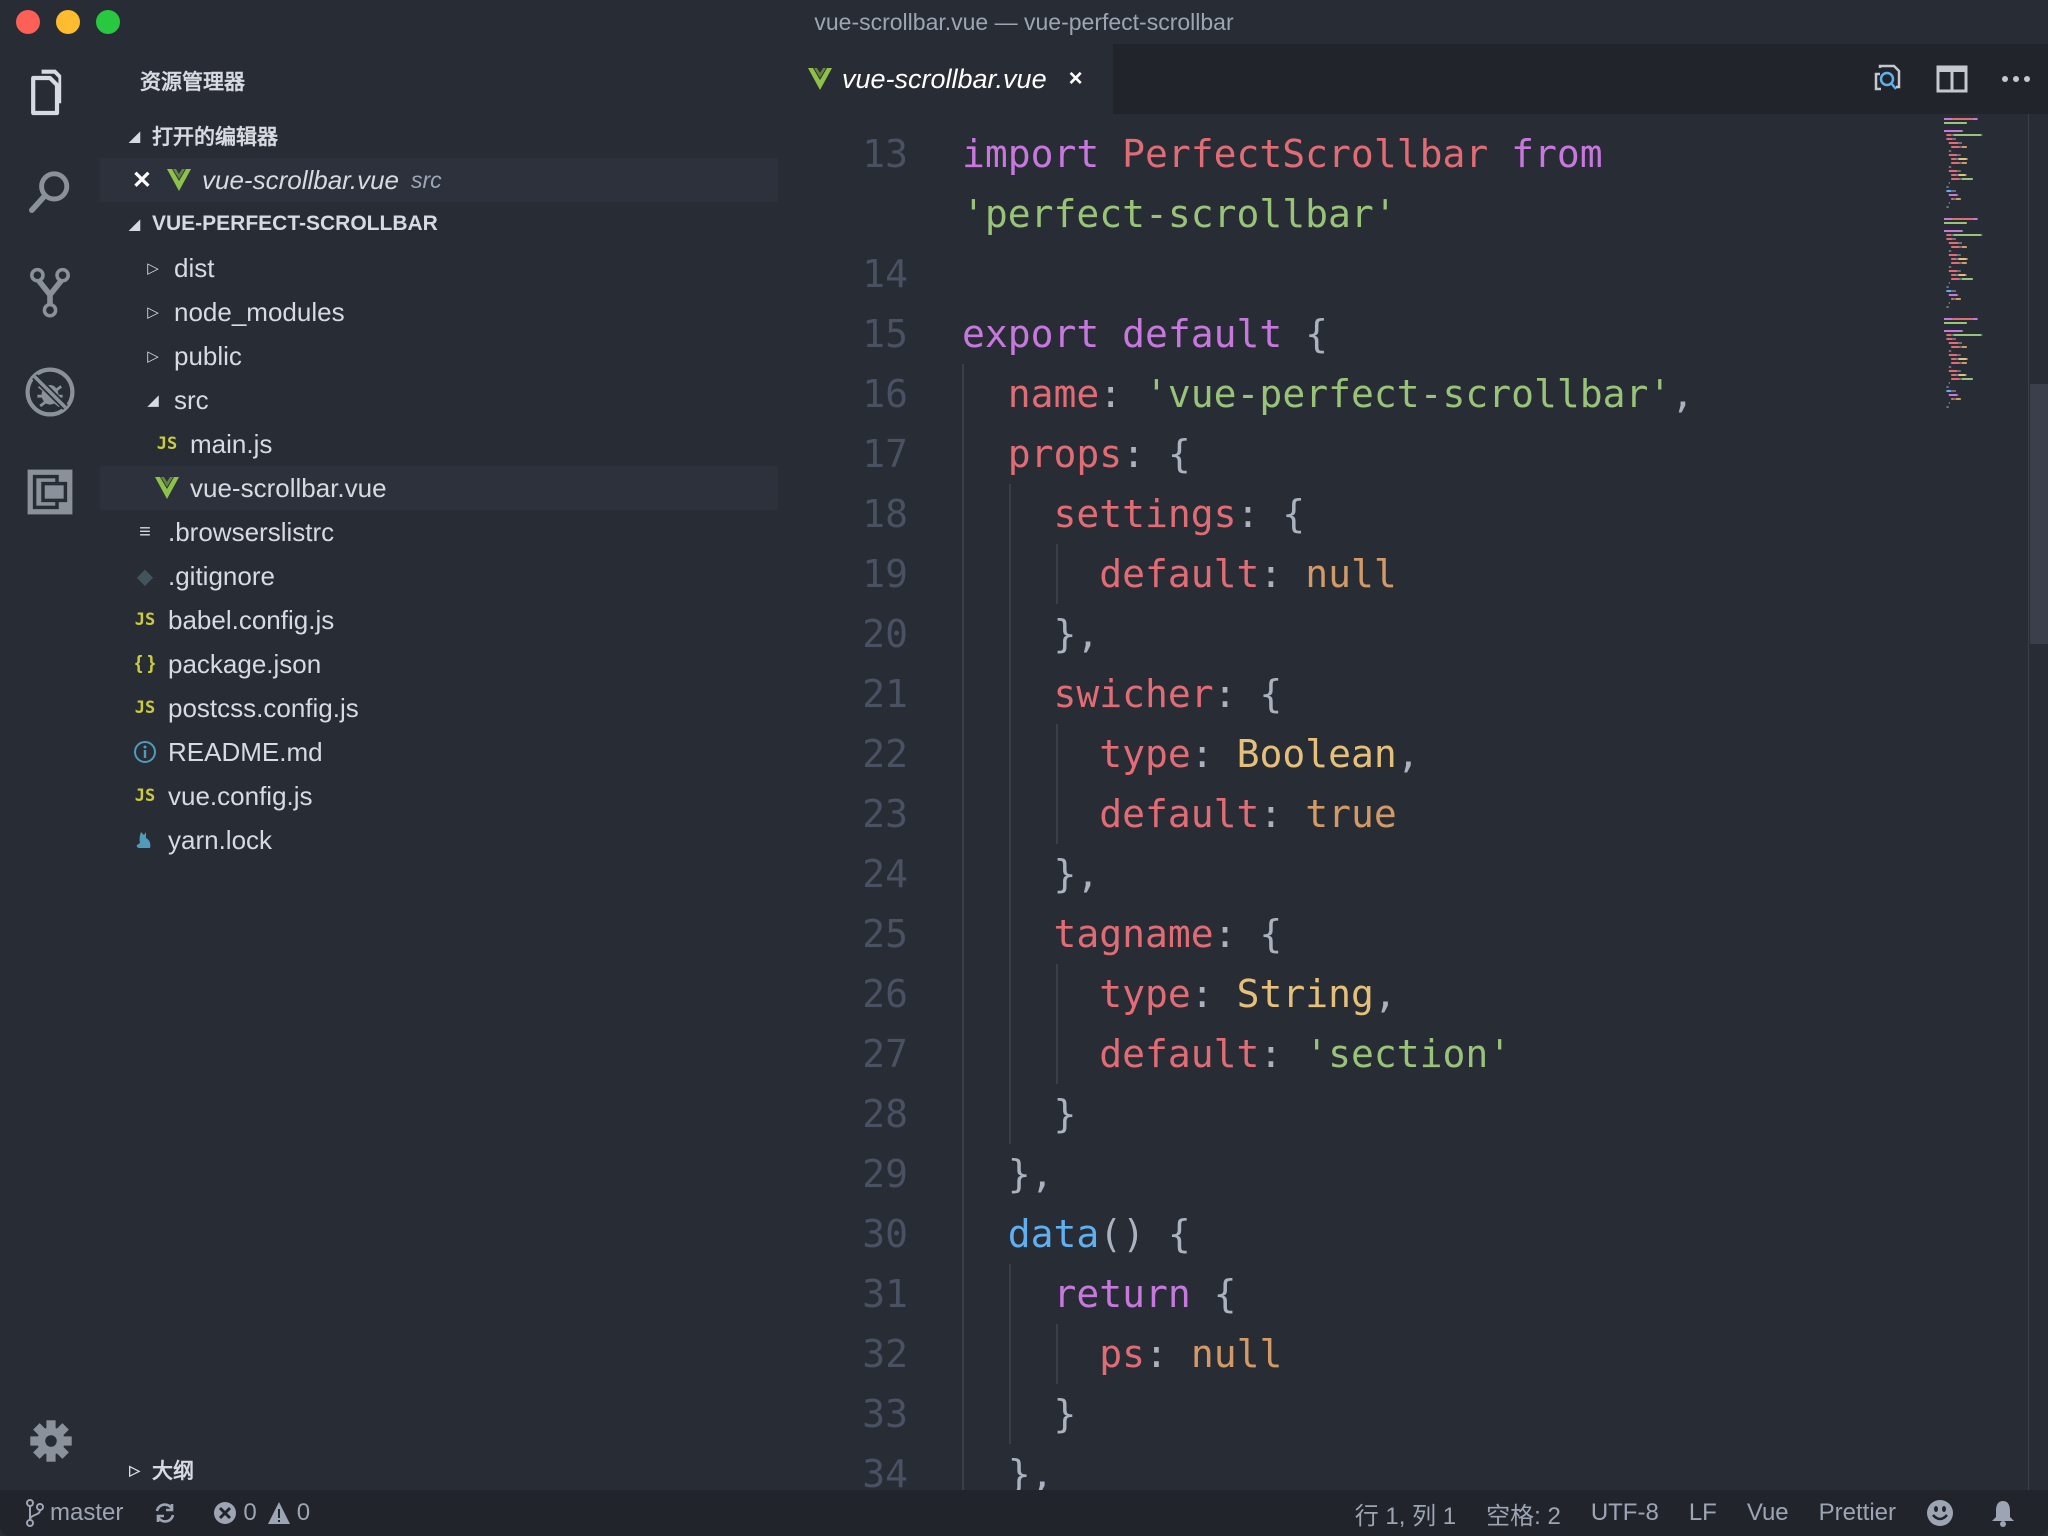 The image size is (2048, 1536). Describe the element at coordinates (1625, 1513) in the screenshot. I see `encoding: UTF-8` at that location.